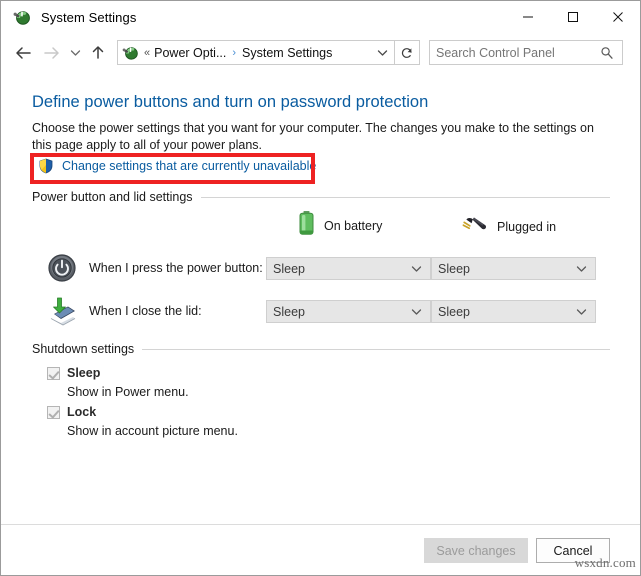 The height and width of the screenshot is (576, 641). I want to click on close-icon, so click(617, 17).